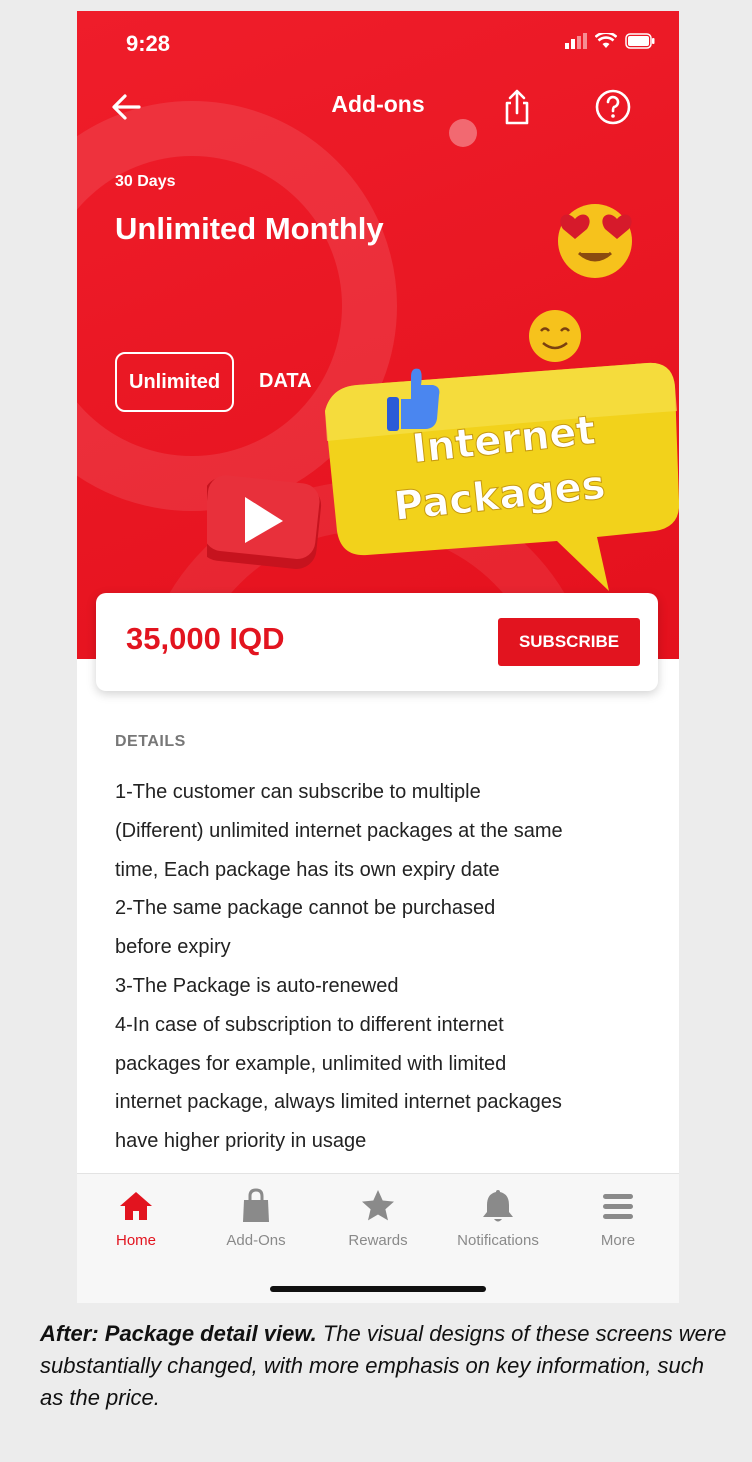  Describe the element at coordinates (618, 1206) in the screenshot. I see `menu-icon` at that location.